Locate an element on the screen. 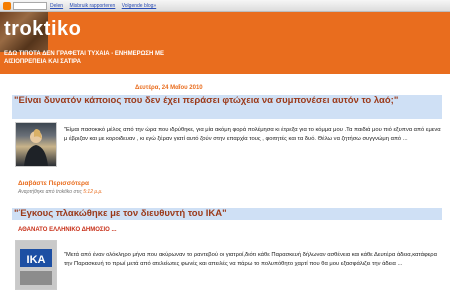  post-footer: Αναρτήθηκε από troktiko στις 5:12 μ.μ. is located at coordinates (60, 192).